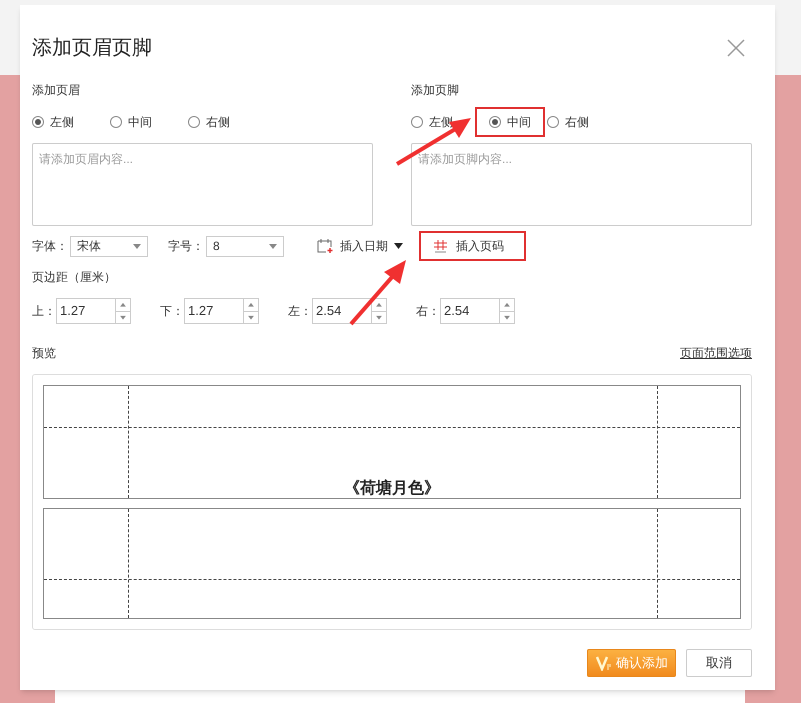 The height and width of the screenshot is (703, 801). I want to click on section-label: 页边距（厘米）, so click(74, 277).